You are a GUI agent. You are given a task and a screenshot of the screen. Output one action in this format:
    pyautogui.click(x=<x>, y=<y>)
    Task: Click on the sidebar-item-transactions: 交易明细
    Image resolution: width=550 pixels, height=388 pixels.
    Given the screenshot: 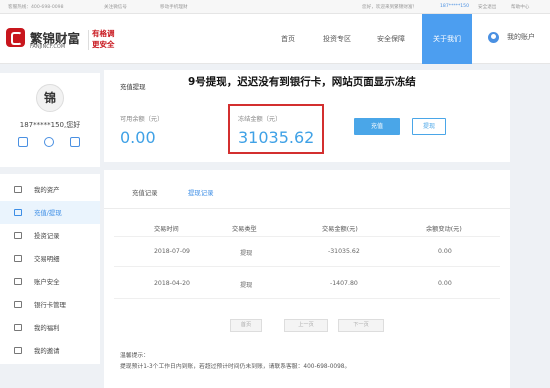 What is the action you would take?
    pyautogui.click(x=50, y=258)
    